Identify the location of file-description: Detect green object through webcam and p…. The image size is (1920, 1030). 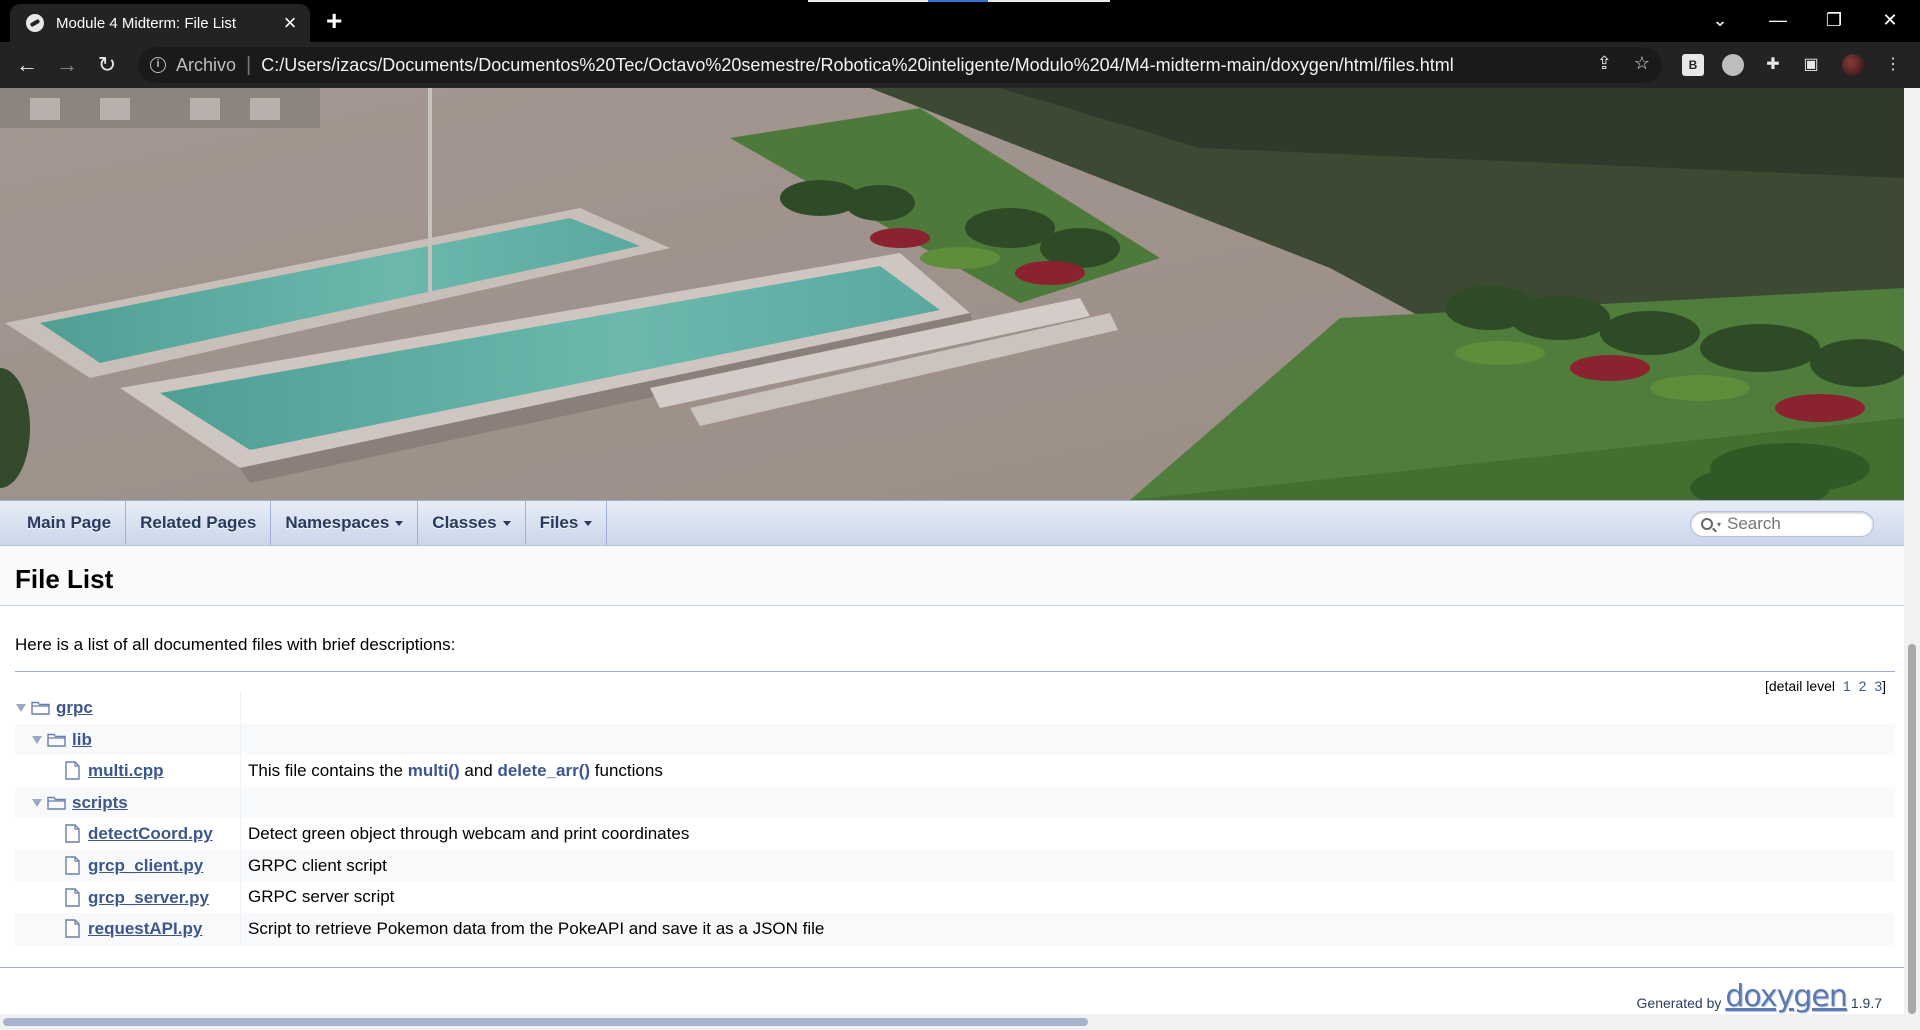
(469, 834).